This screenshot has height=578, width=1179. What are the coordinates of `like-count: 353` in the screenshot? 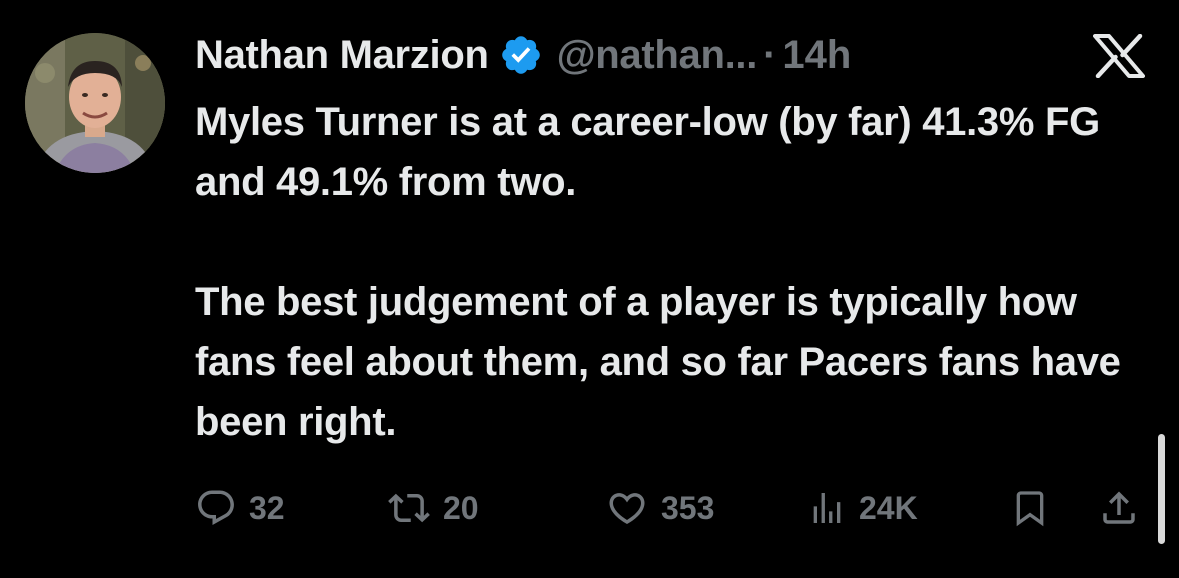 It's located at (688, 507).